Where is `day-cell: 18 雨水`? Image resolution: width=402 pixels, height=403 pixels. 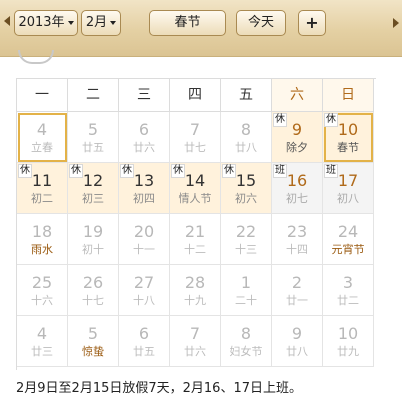
day-cell: 18 雨水 is located at coordinates (42, 239).